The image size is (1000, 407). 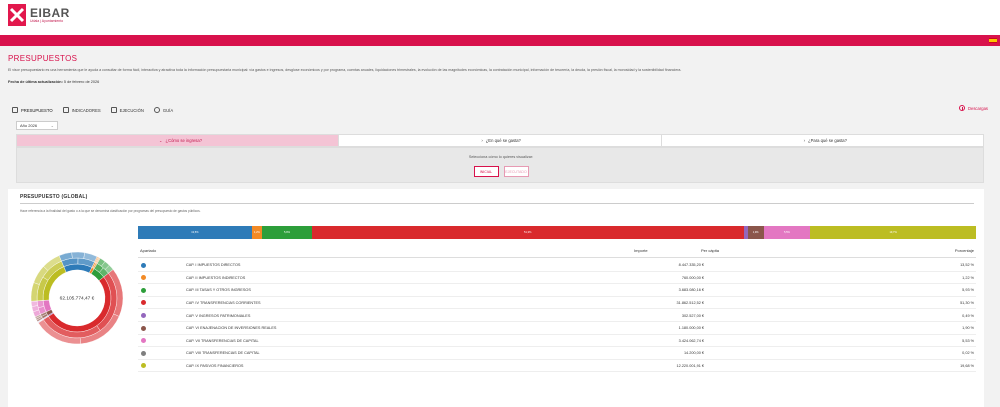 I want to click on page-title: PRESUPUESTOS, so click(x=43, y=58).